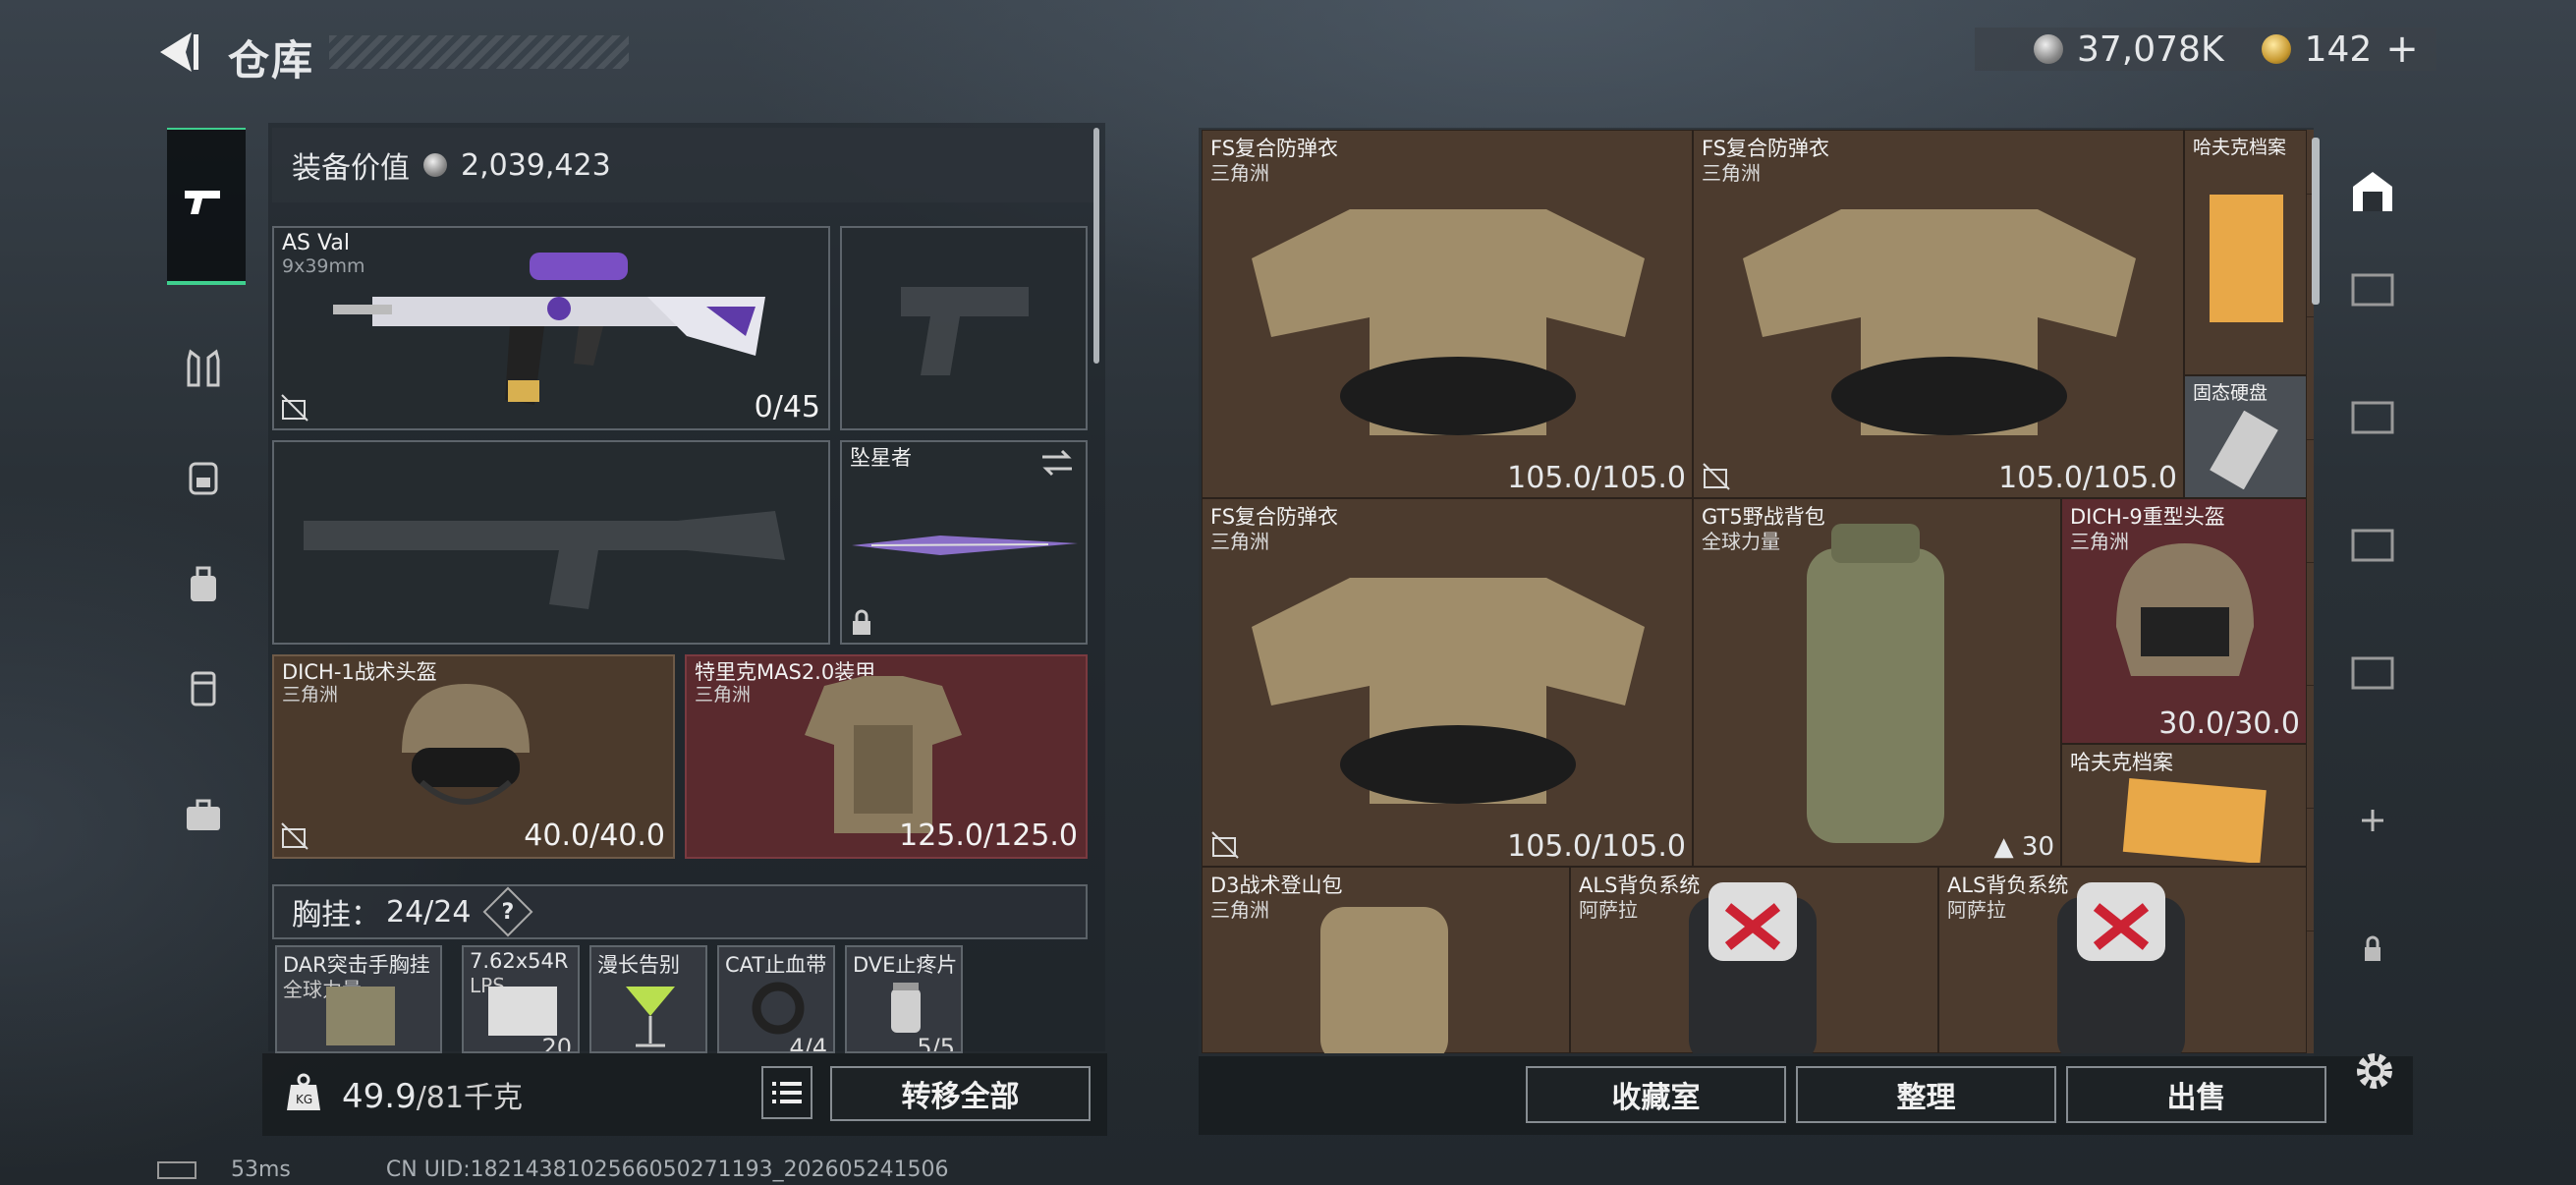 The height and width of the screenshot is (1185, 2576). Describe the element at coordinates (2402, 50) in the screenshot. I see `add-currency-icon: +` at that location.